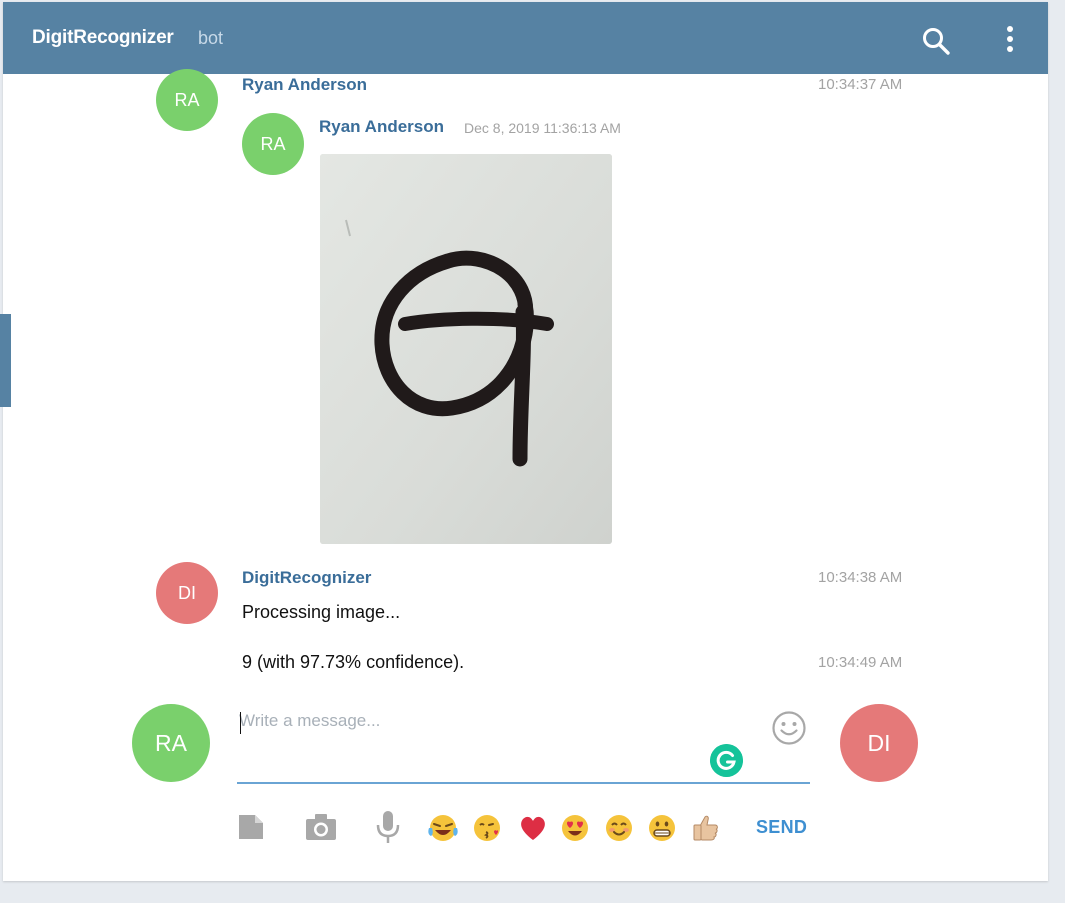  What do you see at coordinates (860, 577) in the screenshot?
I see `message-time: 10:34:38 AM` at bounding box center [860, 577].